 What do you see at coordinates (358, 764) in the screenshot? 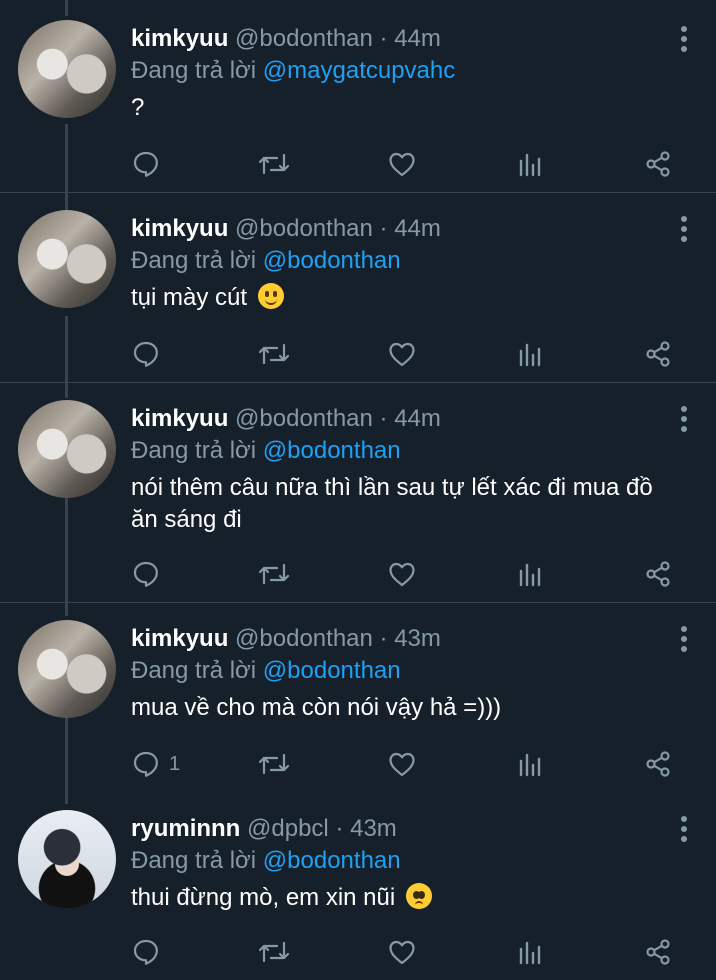
I see `action-bar: 1` at bounding box center [358, 764].